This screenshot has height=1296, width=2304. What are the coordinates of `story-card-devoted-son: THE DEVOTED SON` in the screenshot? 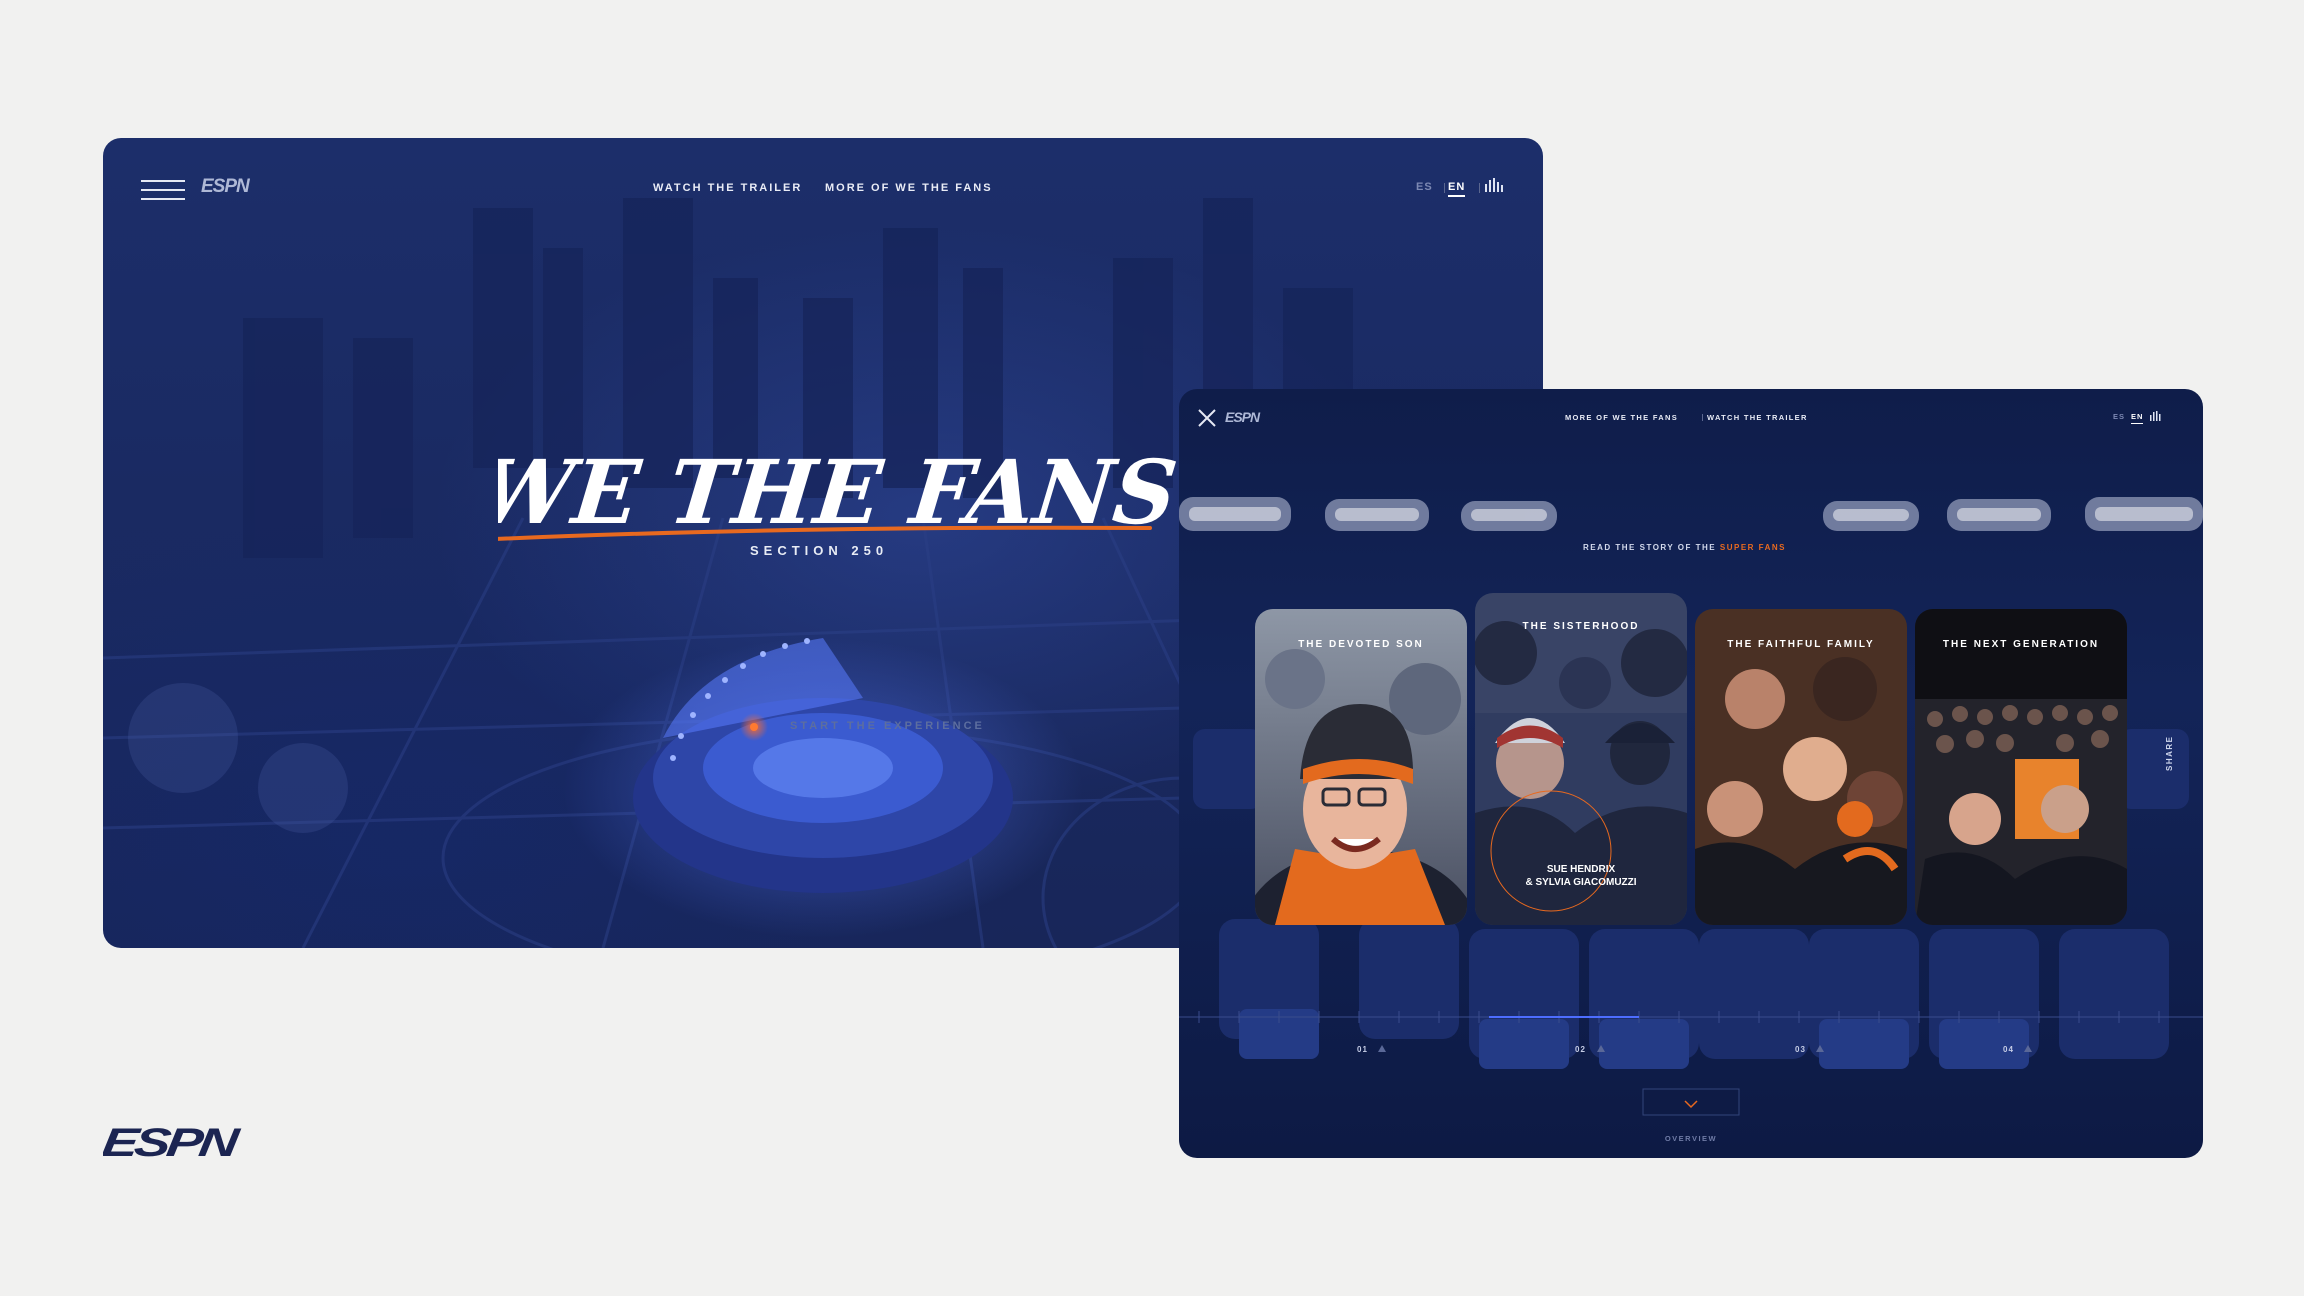 It's located at (1361, 767).